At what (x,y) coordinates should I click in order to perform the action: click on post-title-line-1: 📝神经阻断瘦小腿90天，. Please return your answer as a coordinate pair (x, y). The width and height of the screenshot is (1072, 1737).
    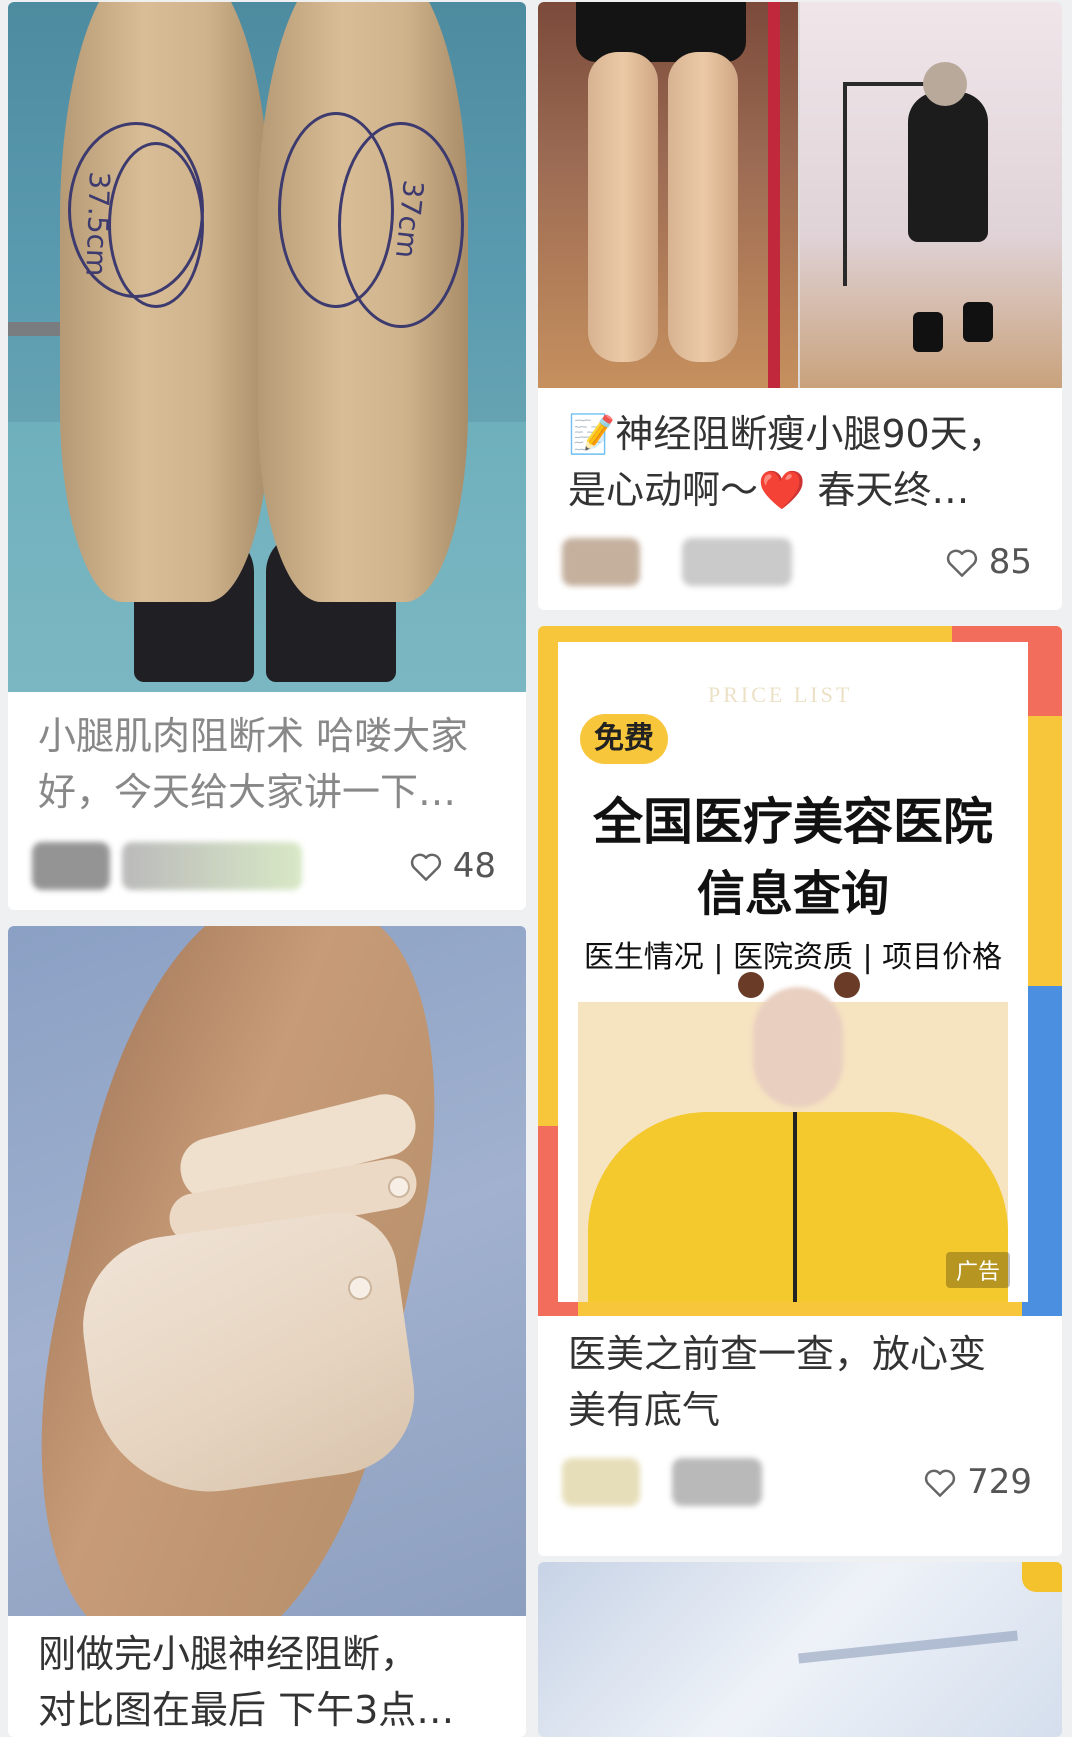
    Looking at the image, I should click on (787, 434).